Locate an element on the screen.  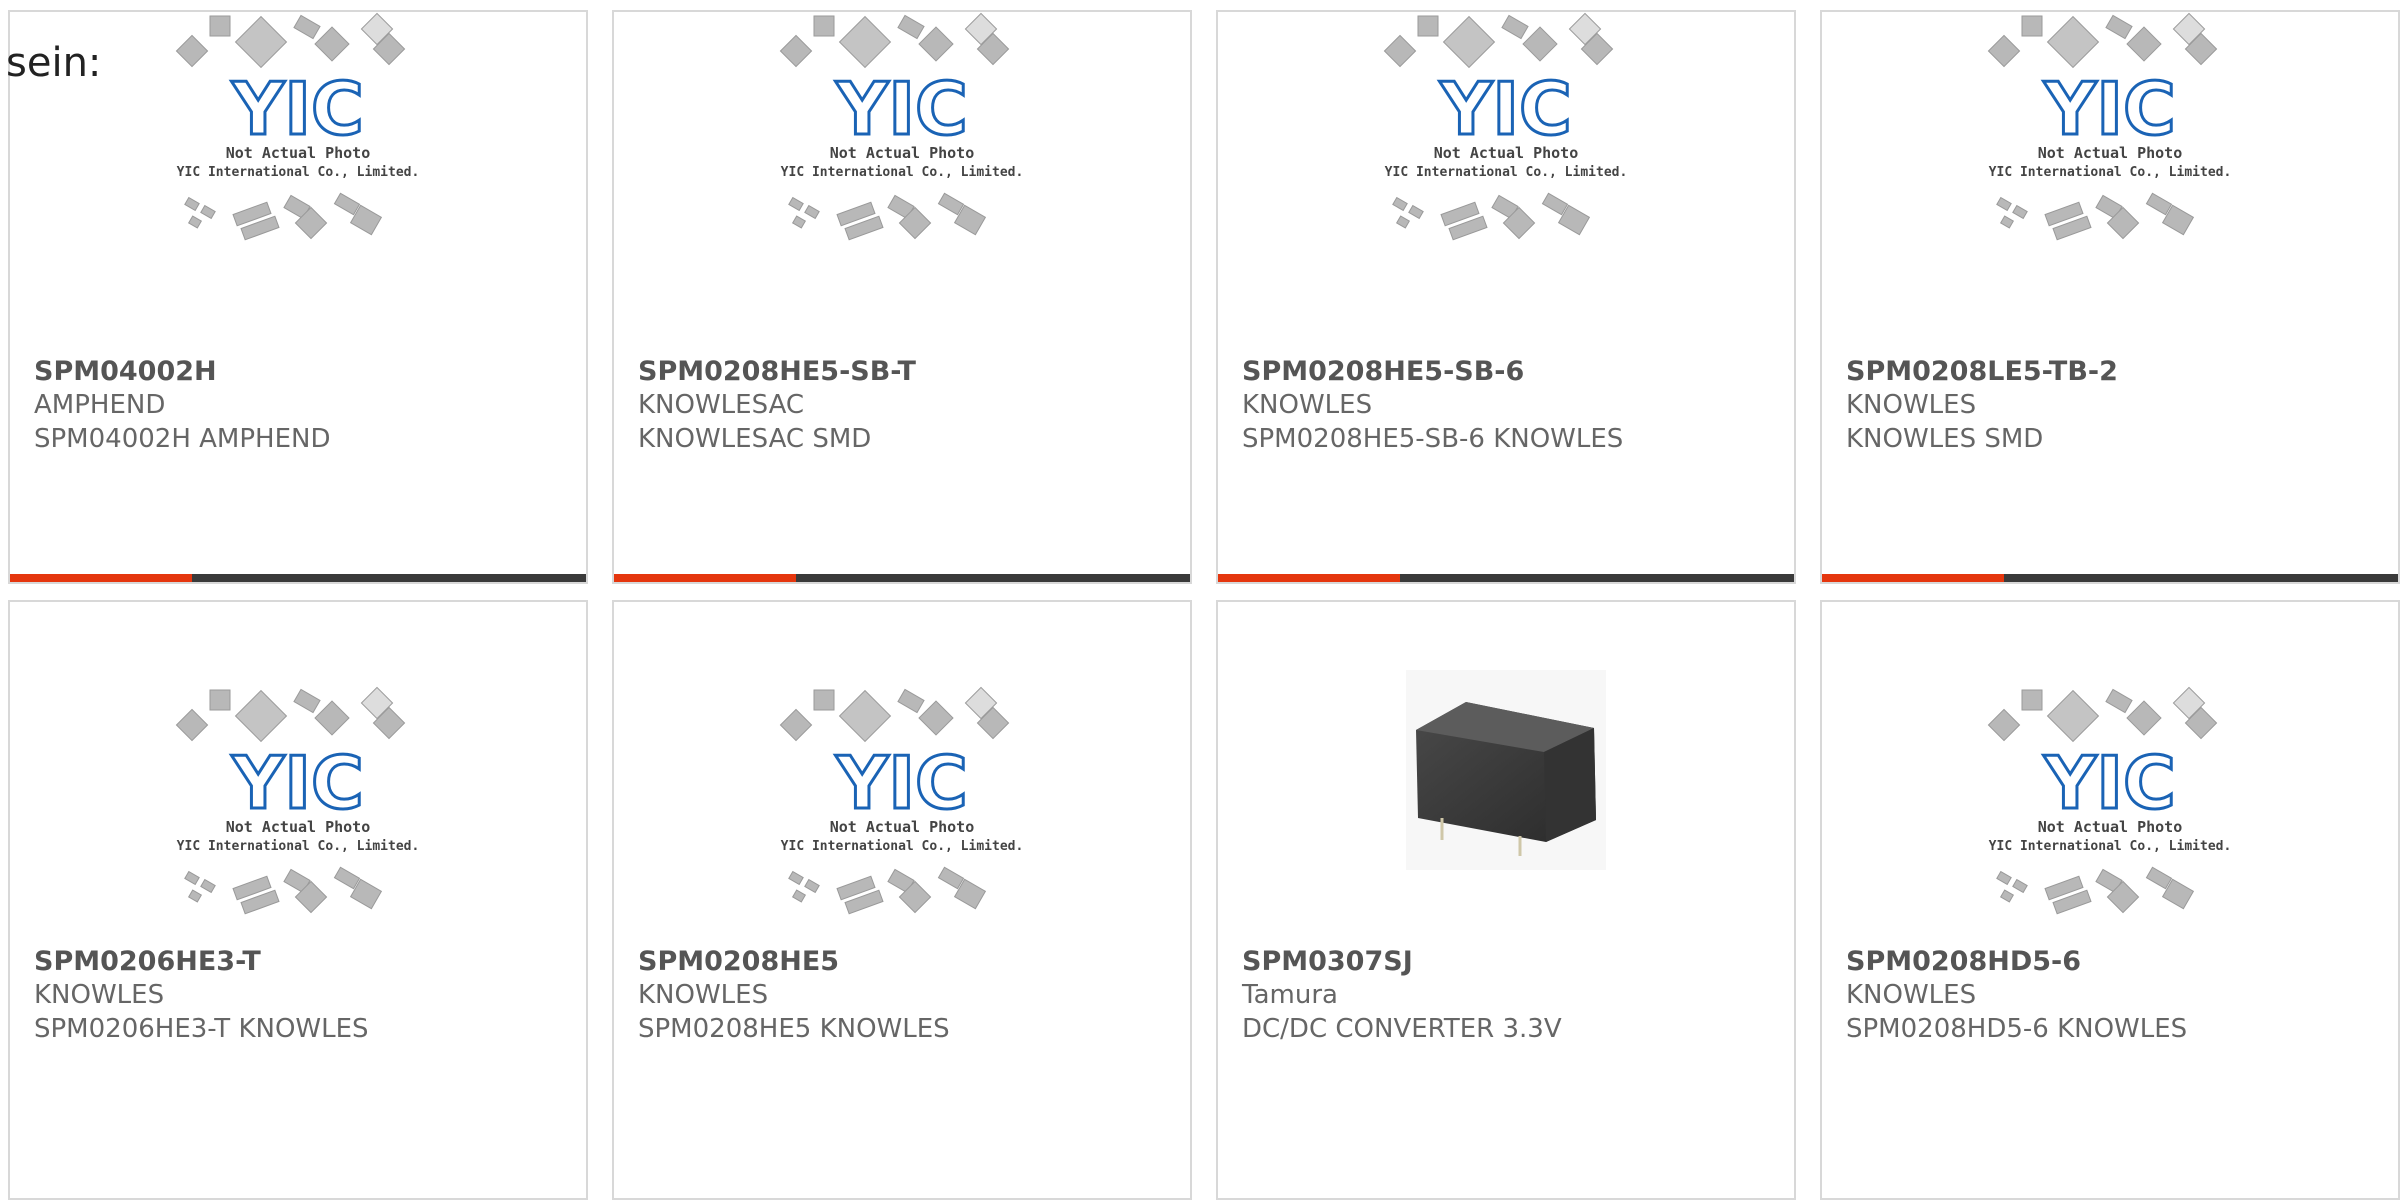
description: DC/DC CONVERTER 3.3V is located at coordinates (1402, 1029).